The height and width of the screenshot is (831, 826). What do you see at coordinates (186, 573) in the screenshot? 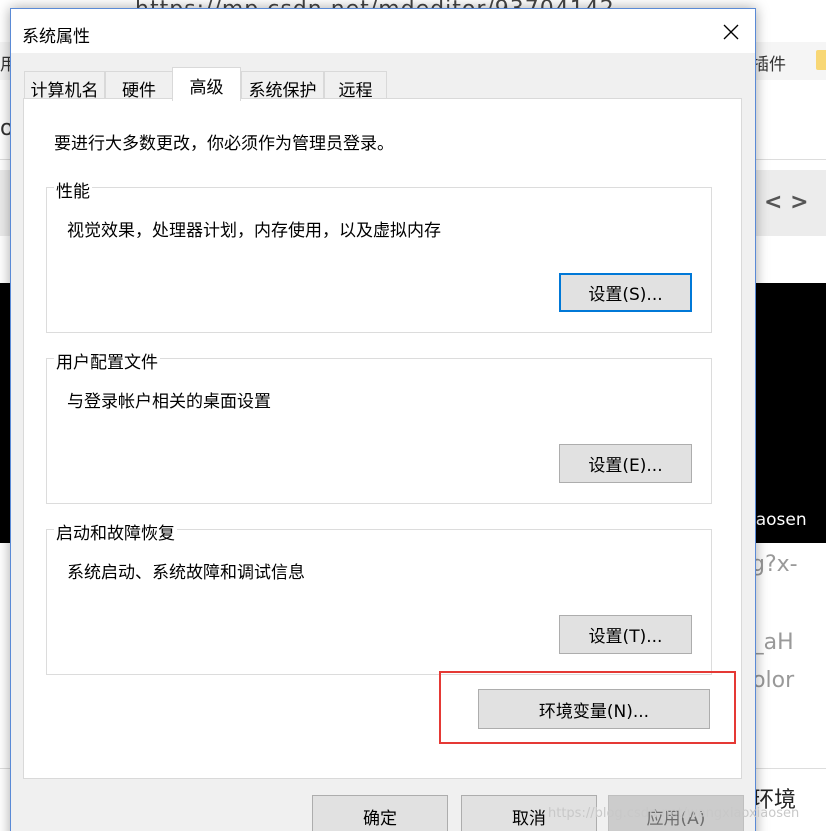
I see `group-startup-recovery-description: 系统启动、系统故障和调试信息` at bounding box center [186, 573].